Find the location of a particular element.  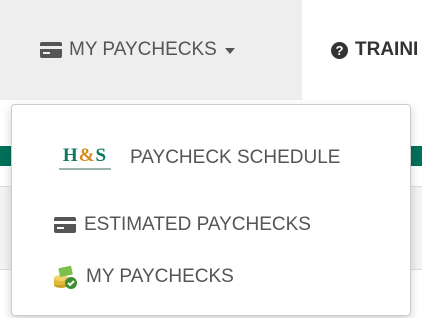

money-stack-icon is located at coordinates (65, 277).